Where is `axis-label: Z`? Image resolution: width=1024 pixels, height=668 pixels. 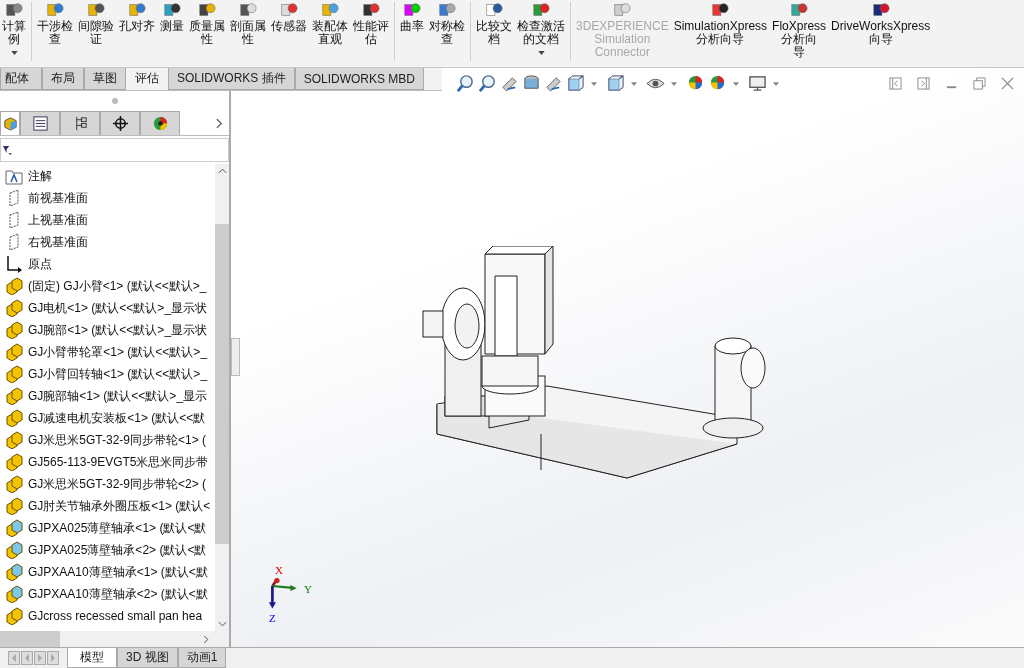
axis-label: Z is located at coordinates (272, 618).